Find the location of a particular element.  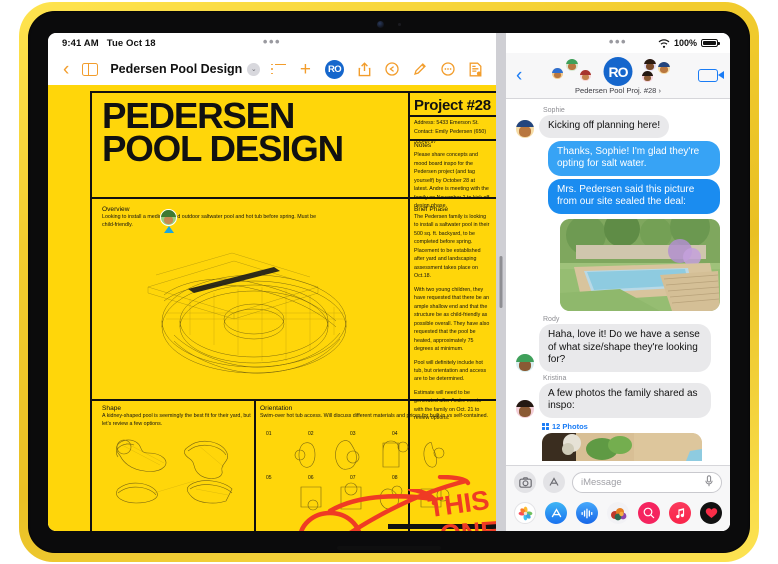

message-composer: iMessage is located at coordinates (618, 481).